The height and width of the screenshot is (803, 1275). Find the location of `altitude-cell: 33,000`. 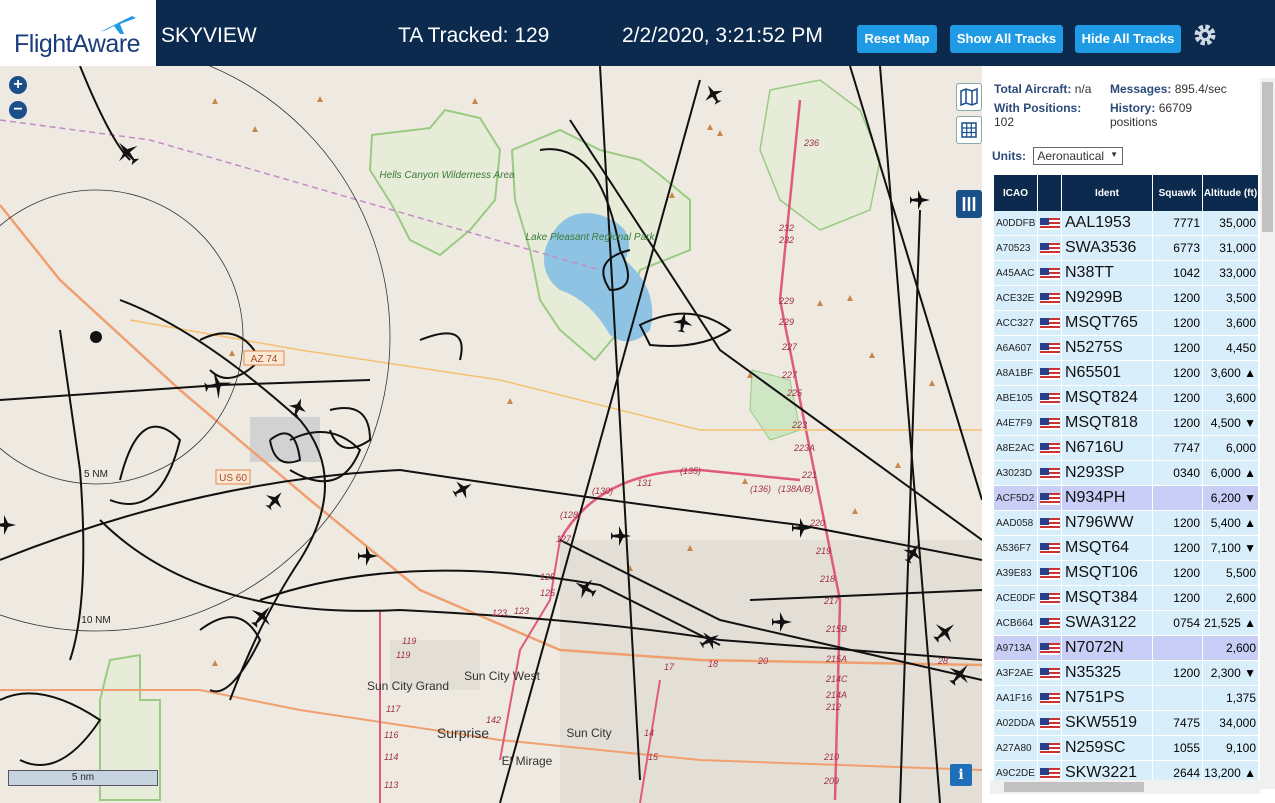

altitude-cell: 33,000 is located at coordinates (1230, 273).